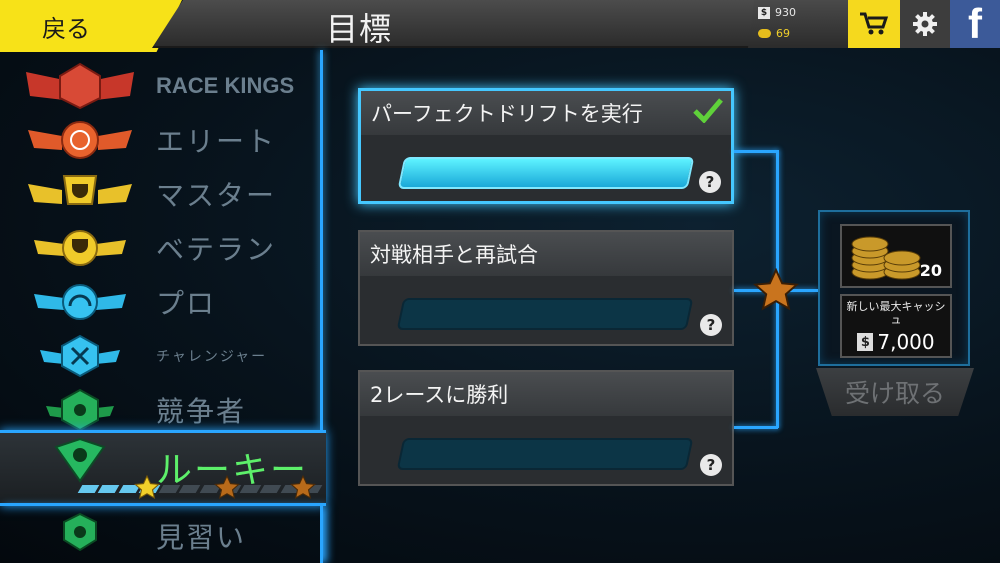  I want to click on race-kings-emblem-icon, so click(80, 86).